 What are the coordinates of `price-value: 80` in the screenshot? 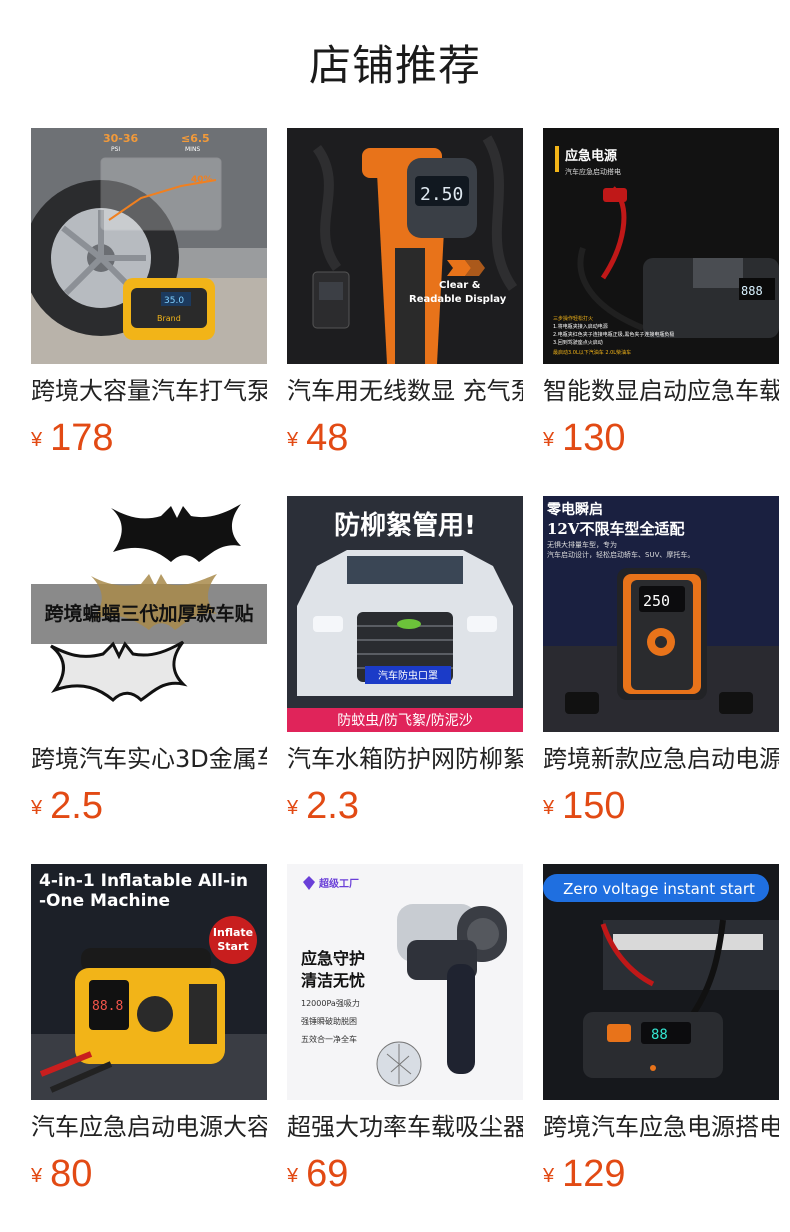 It's located at (71, 1174).